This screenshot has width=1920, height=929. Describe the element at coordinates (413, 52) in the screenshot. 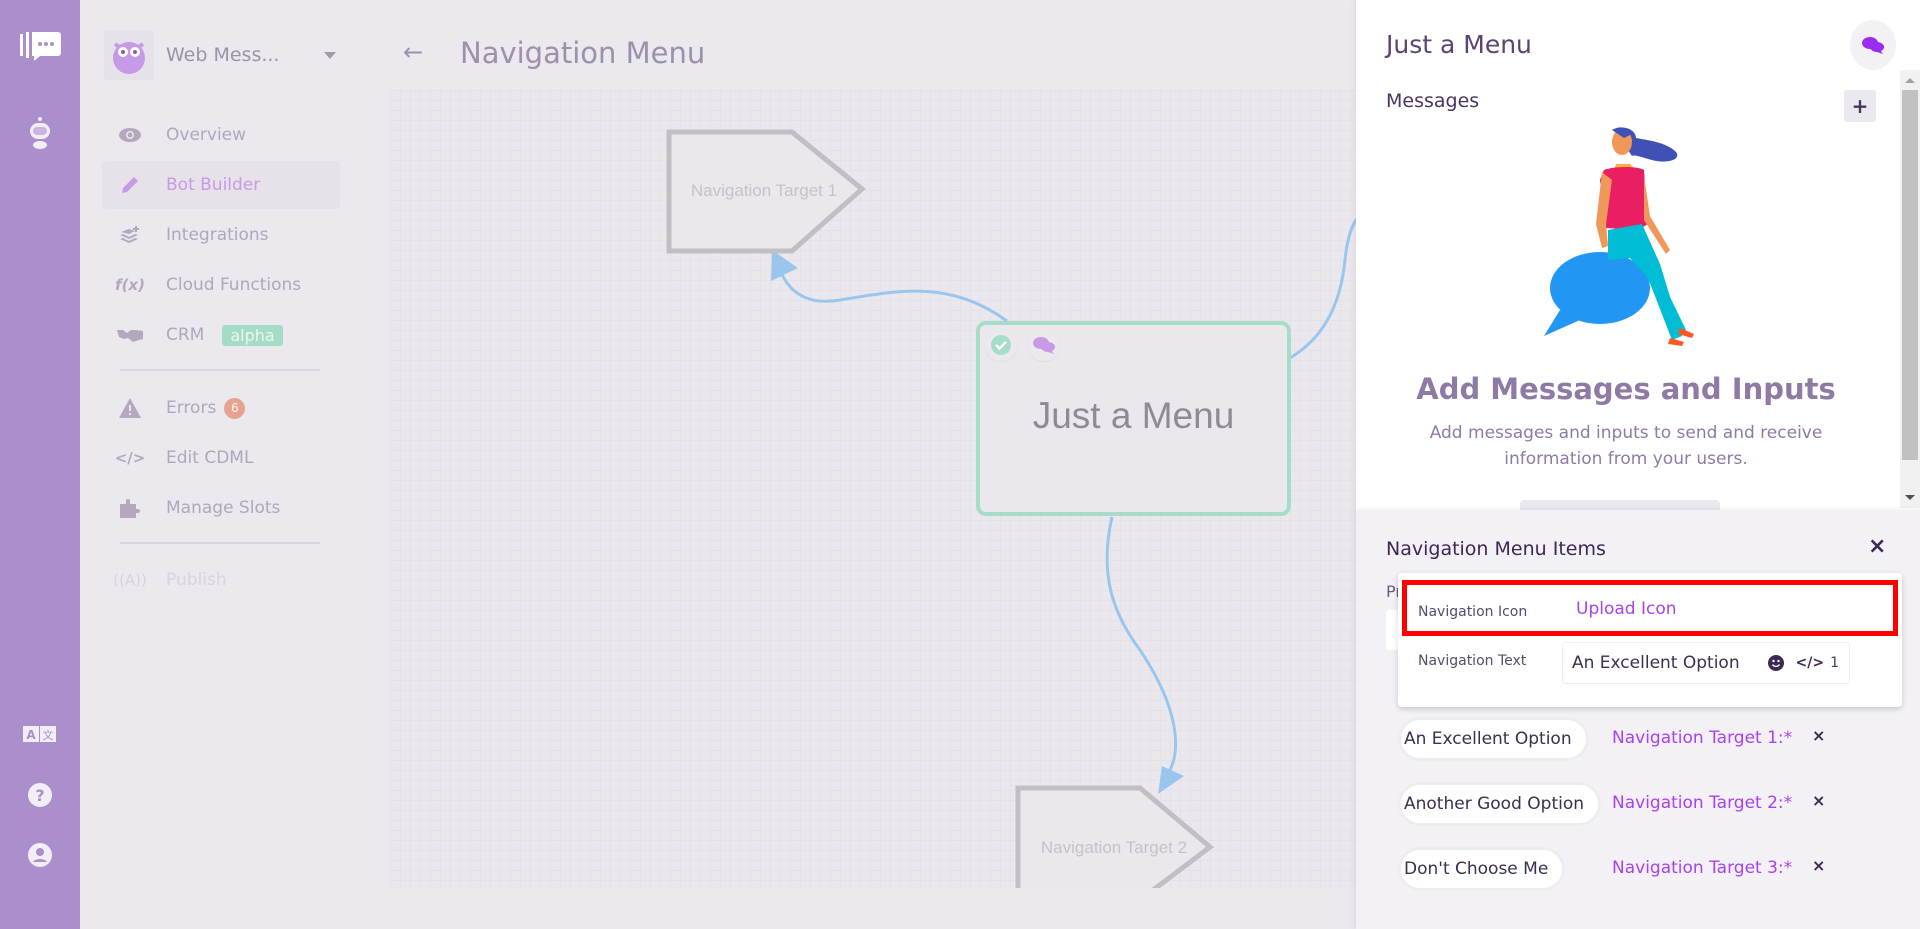

I see `back-arrow-icon: ←` at that location.